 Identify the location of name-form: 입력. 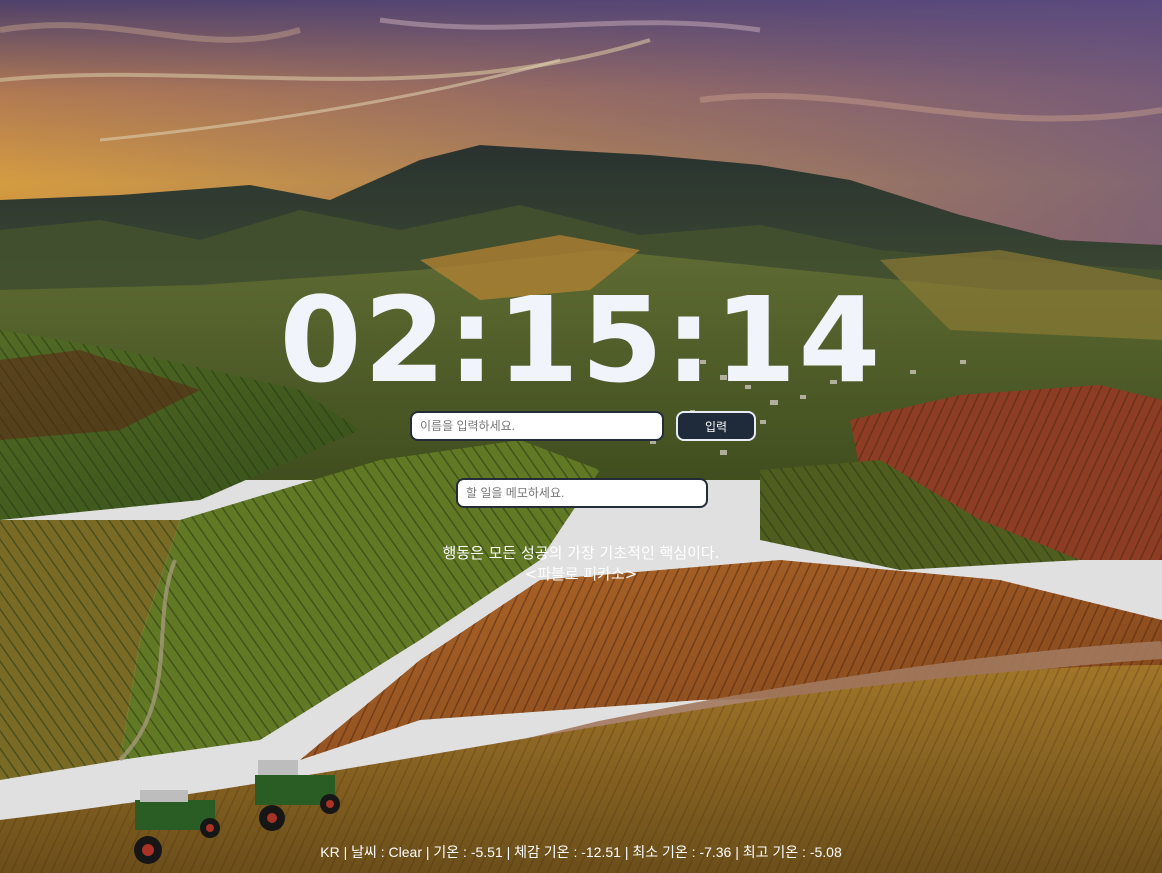
(583, 426).